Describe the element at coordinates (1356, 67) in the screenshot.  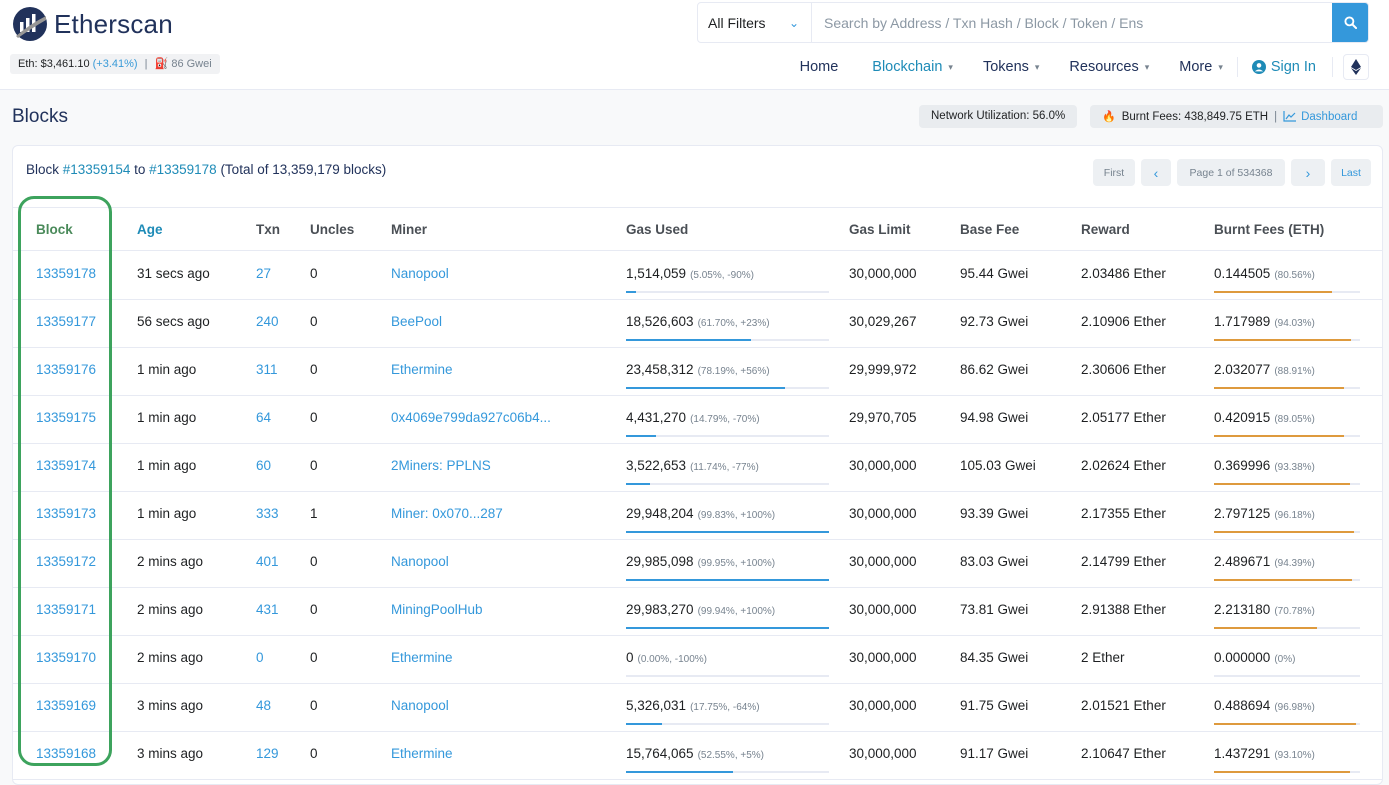
I see `network-selector` at that location.